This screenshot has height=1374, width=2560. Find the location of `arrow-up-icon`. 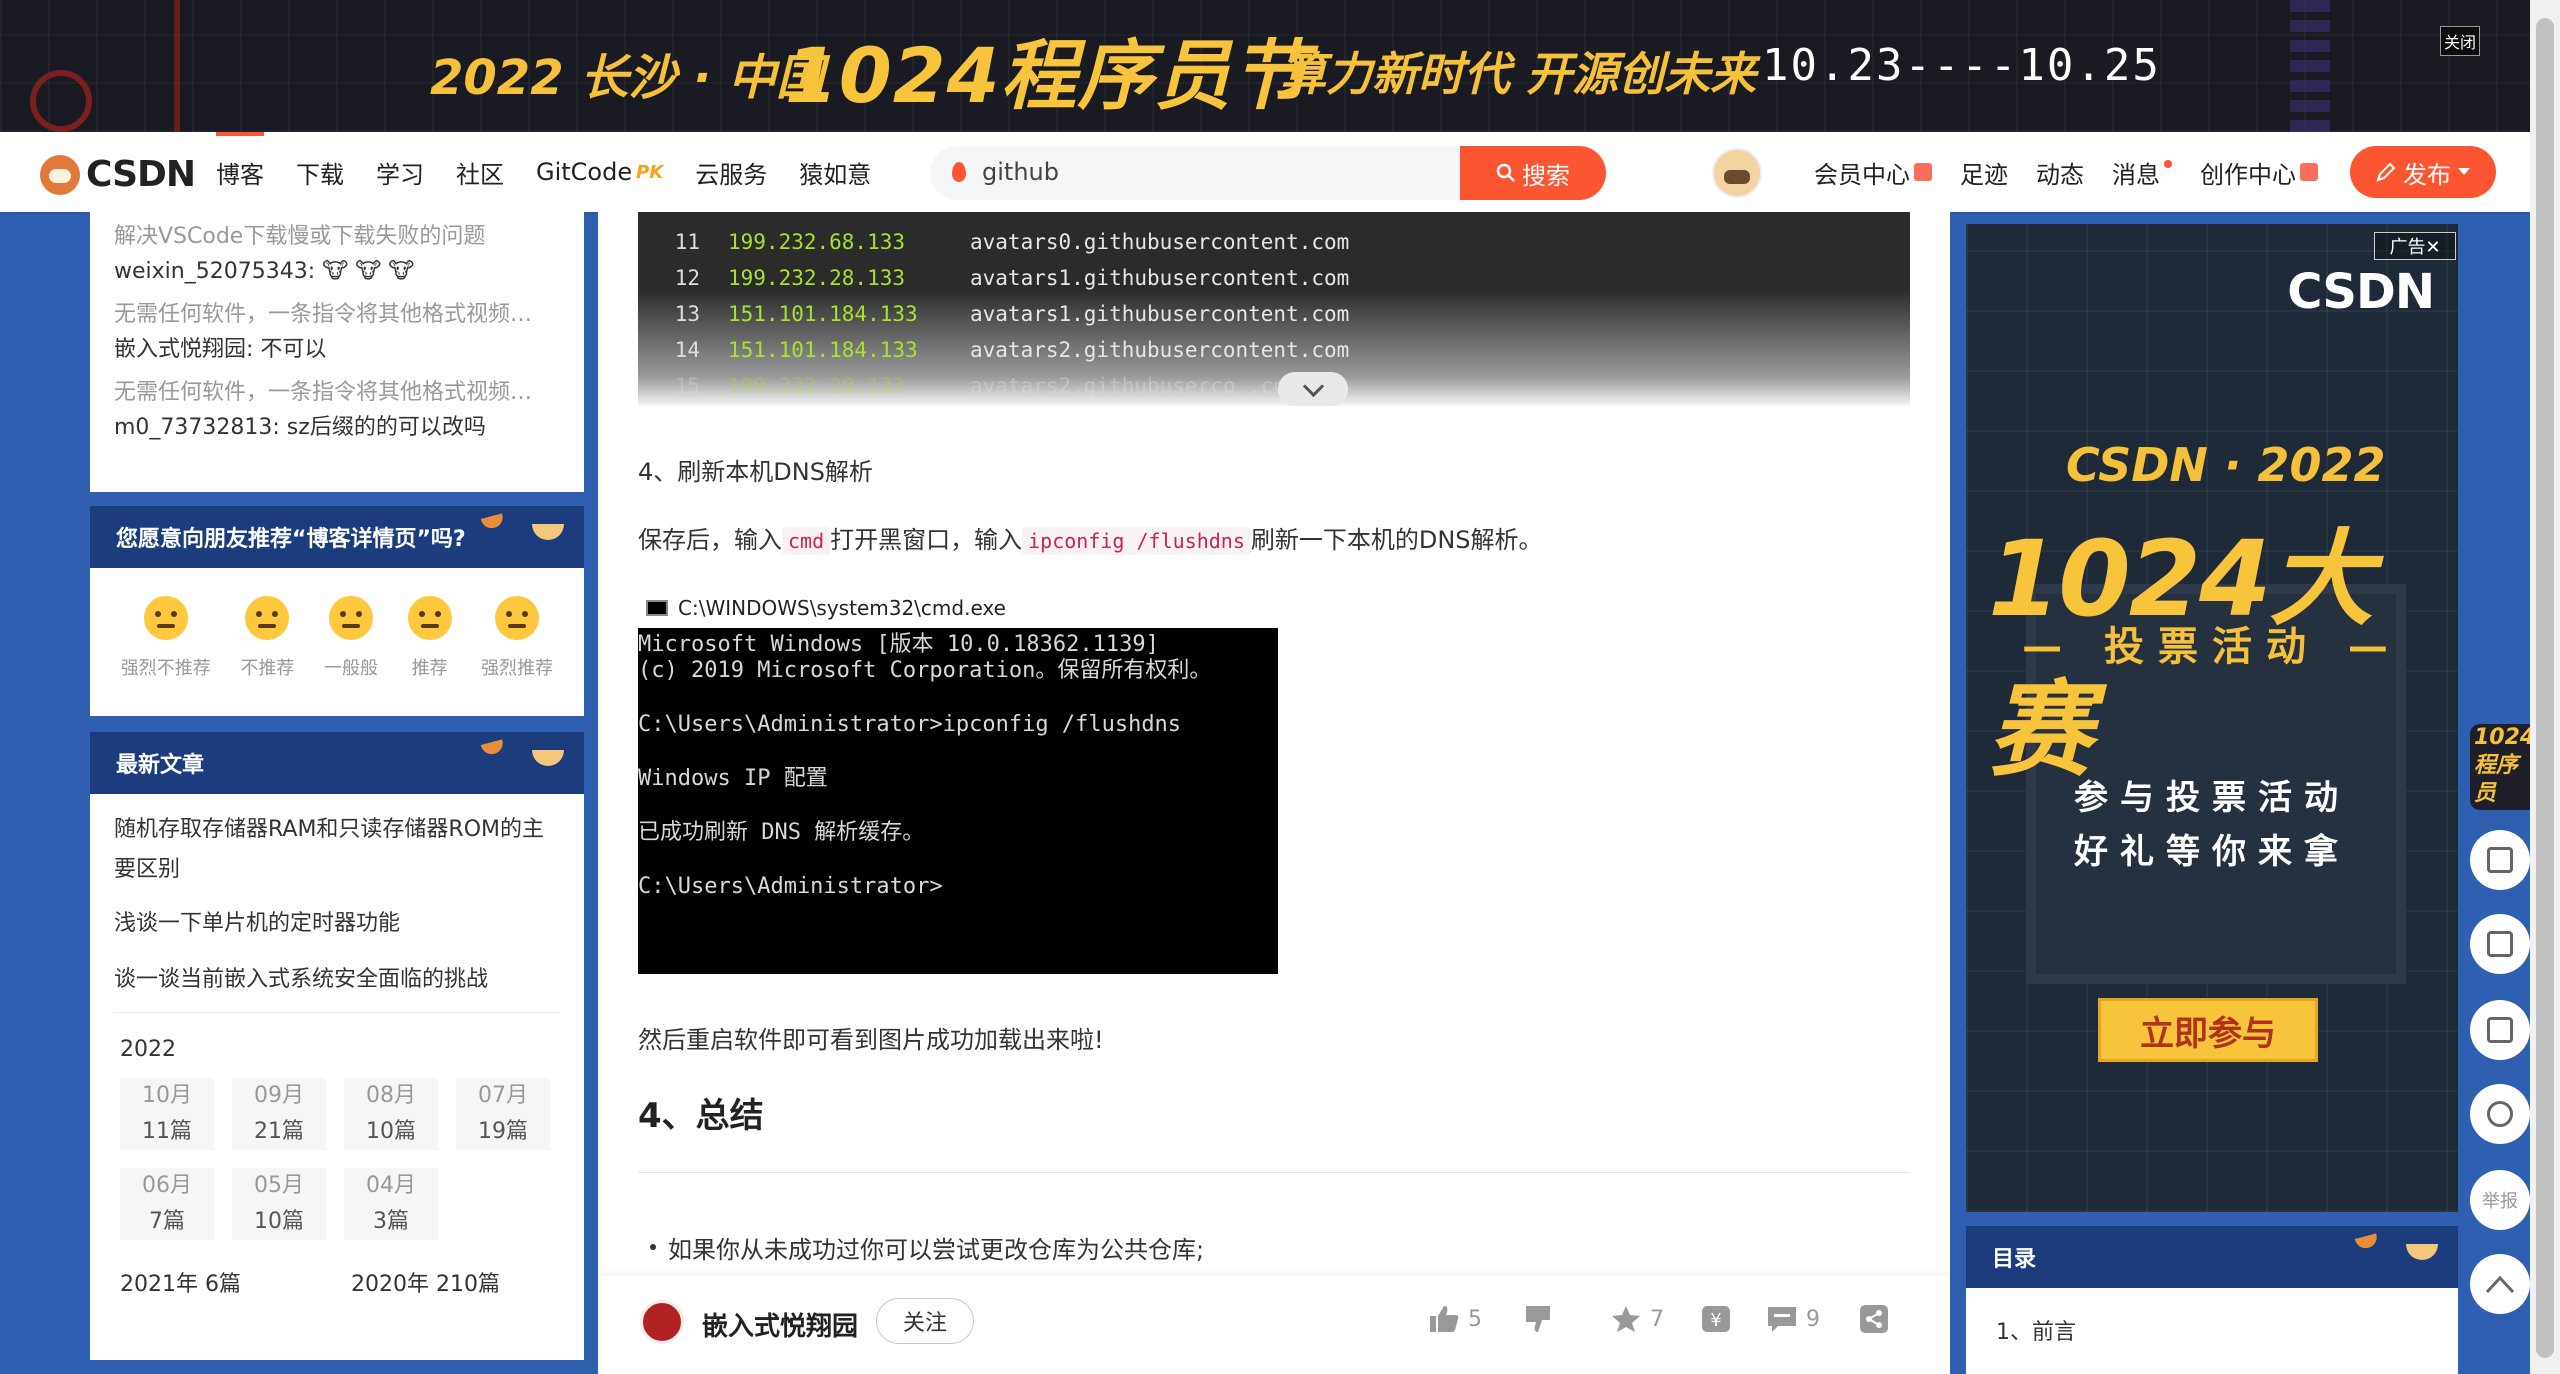

arrow-up-icon is located at coordinates (2500, 1284).